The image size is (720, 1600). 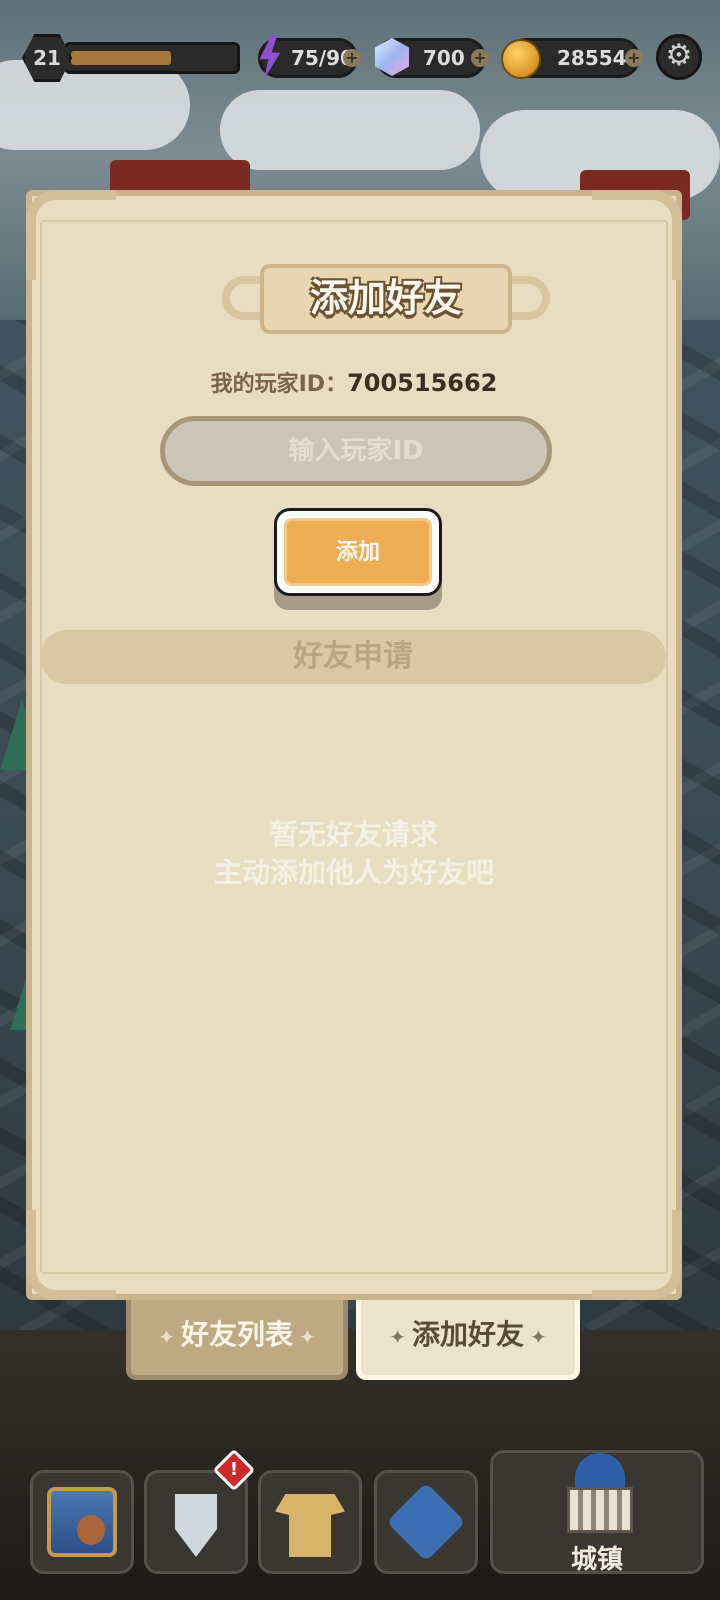 I want to click on nav-town: 城镇, so click(x=597, y=1512).